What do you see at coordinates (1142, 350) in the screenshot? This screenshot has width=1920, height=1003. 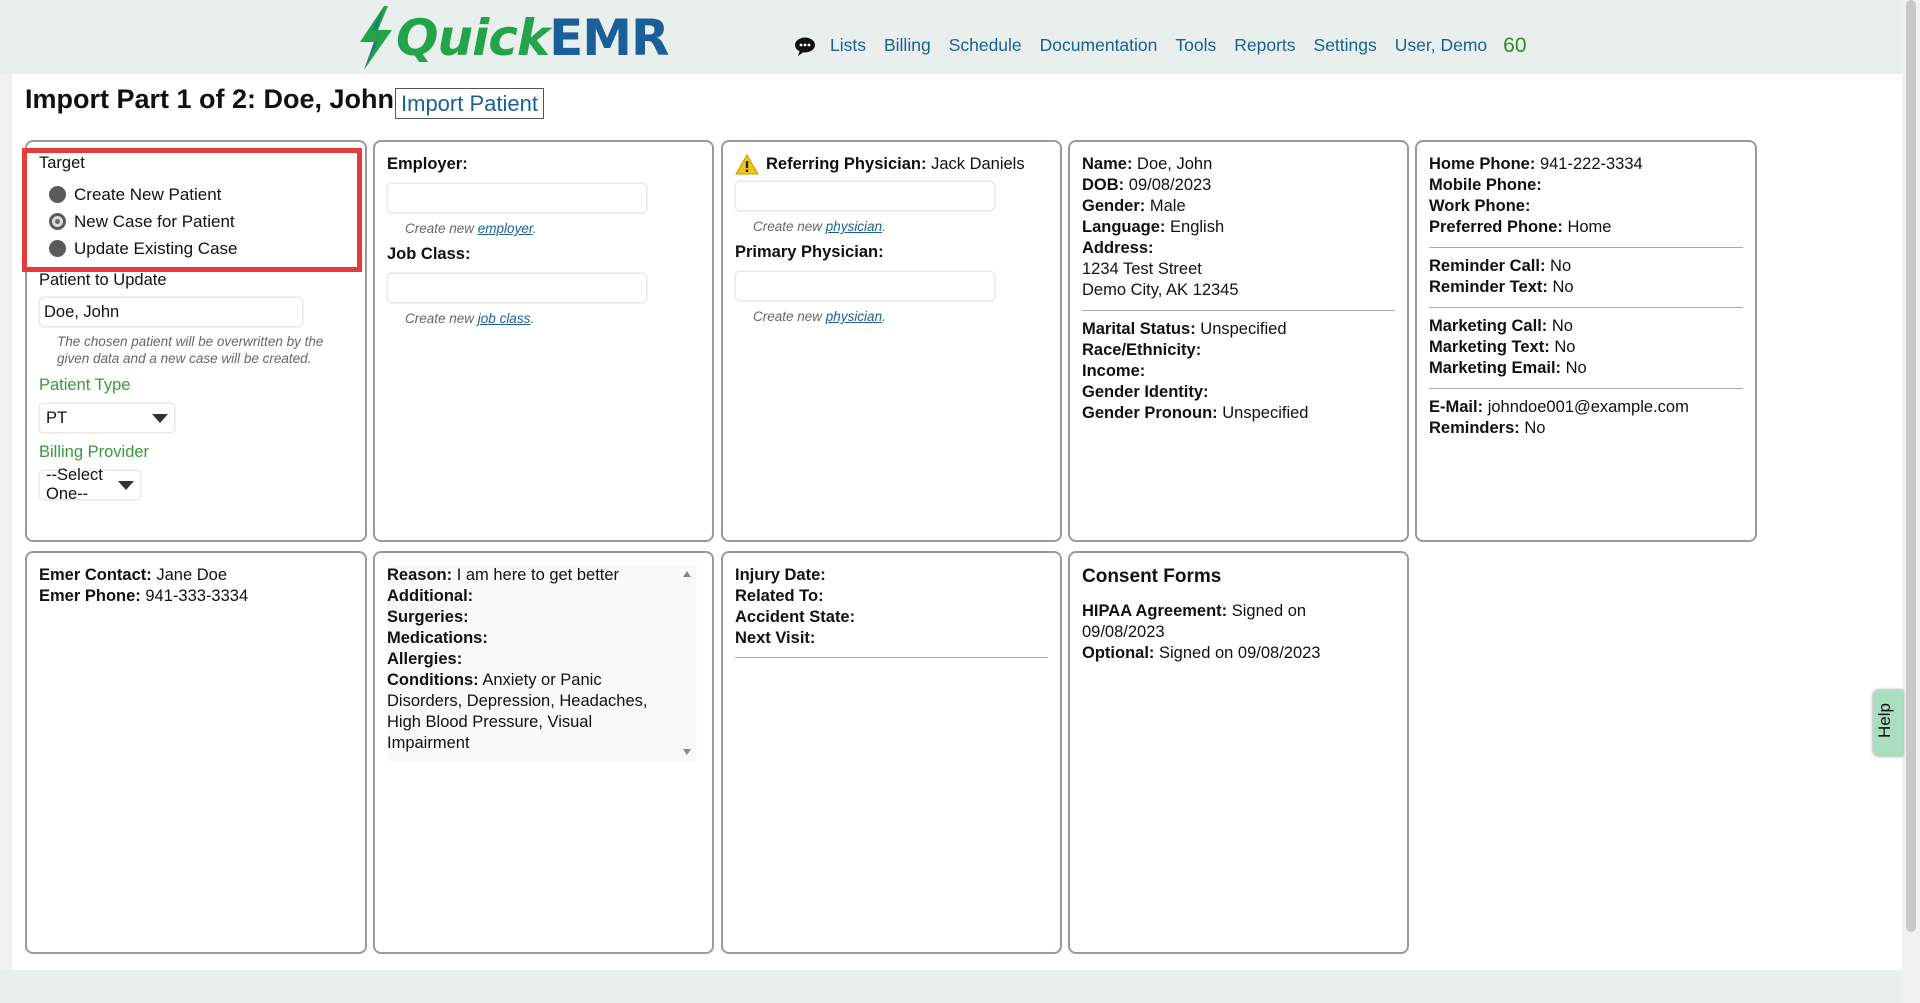 I see `race-label: Race/Ethnicity:` at bounding box center [1142, 350].